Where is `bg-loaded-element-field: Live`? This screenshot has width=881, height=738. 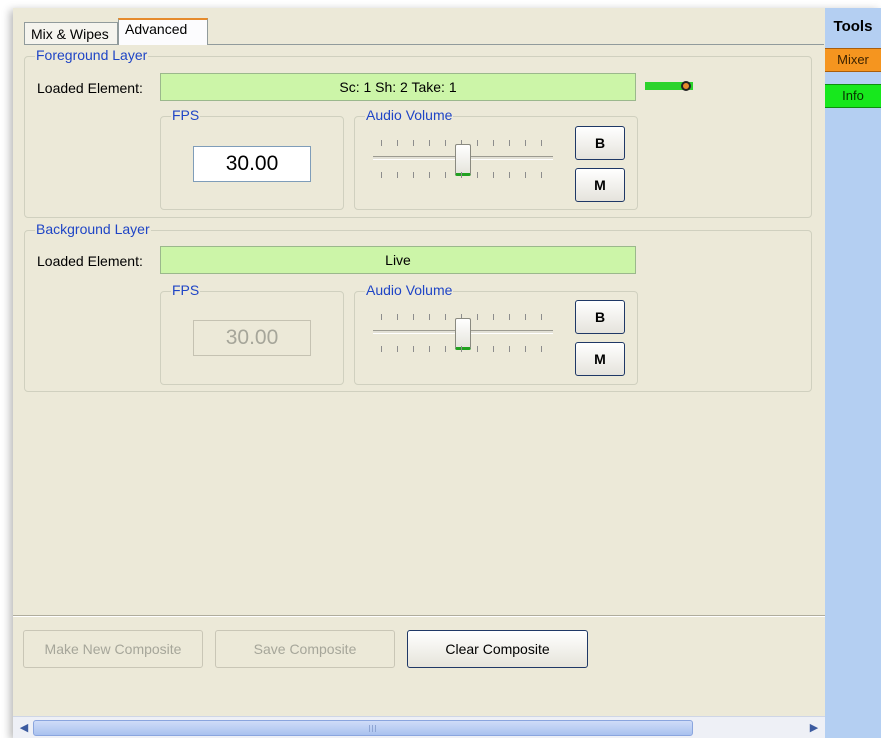
bg-loaded-element-field: Live is located at coordinates (398, 260).